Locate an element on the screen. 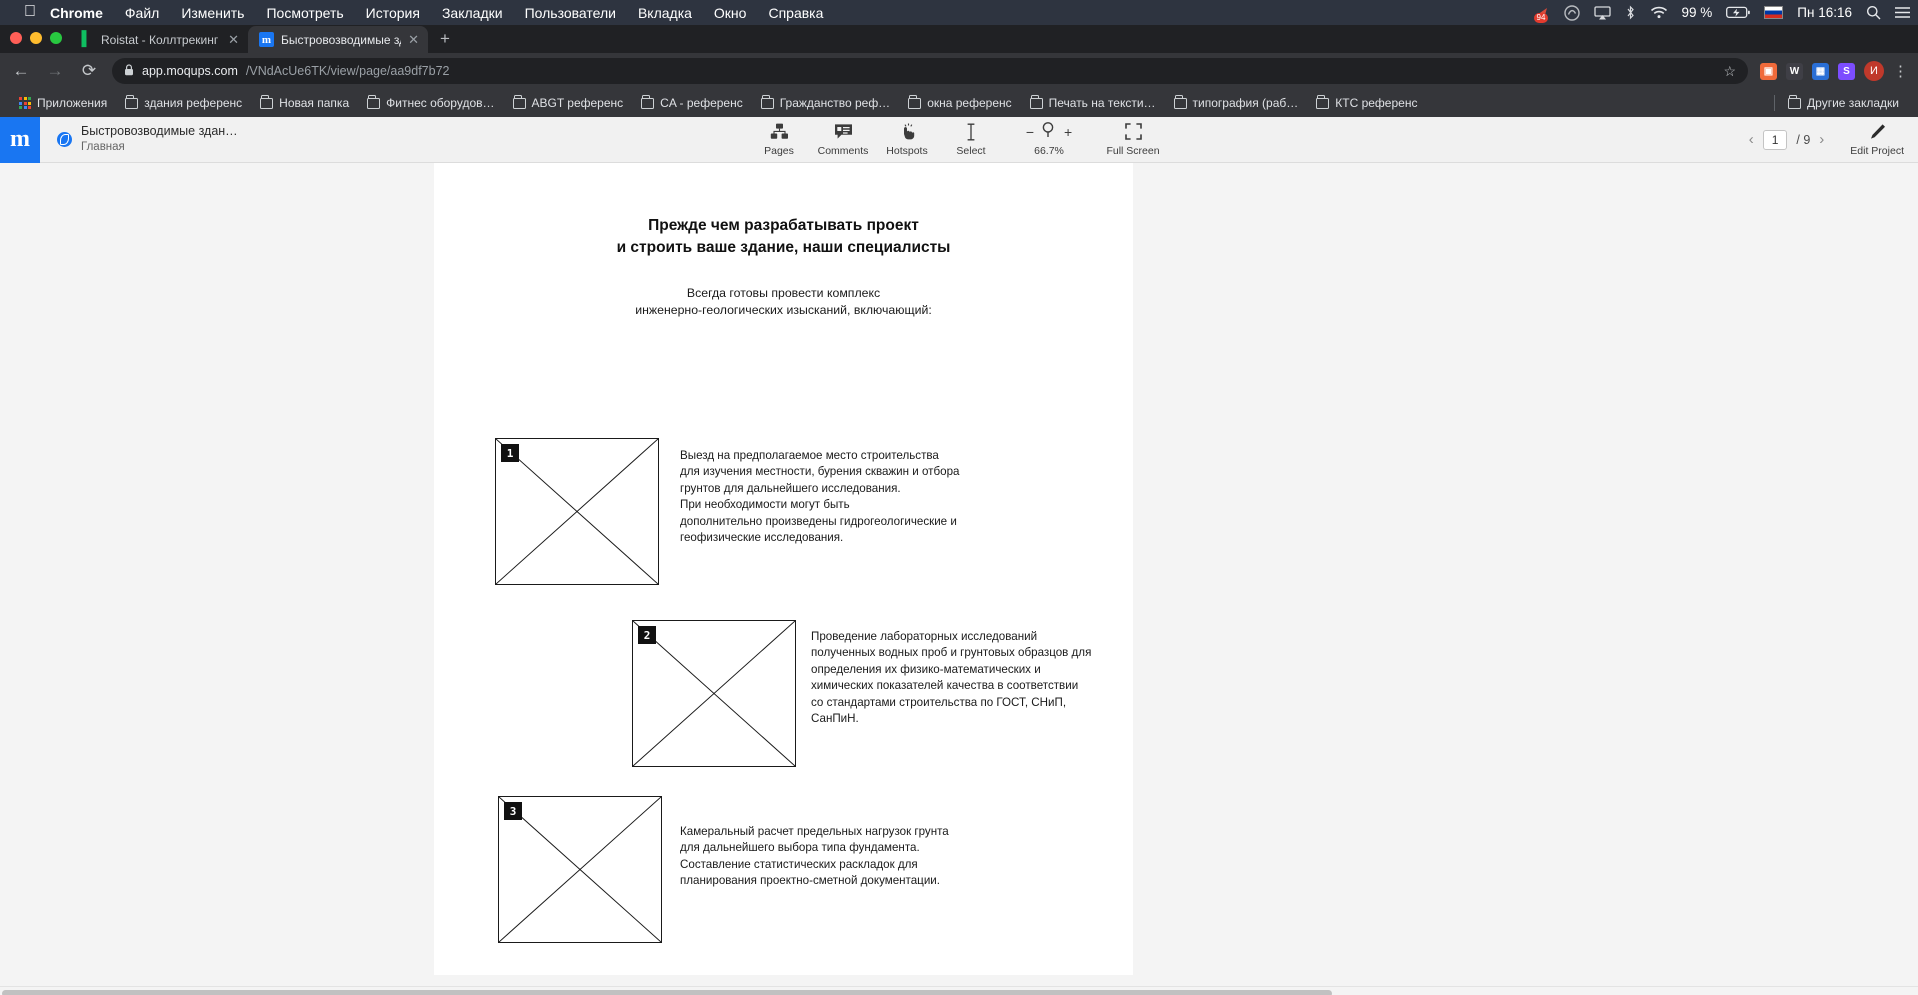 This screenshot has width=1918, height=995. bookmark-zdaniya-referens: здания референс is located at coordinates (183, 102).